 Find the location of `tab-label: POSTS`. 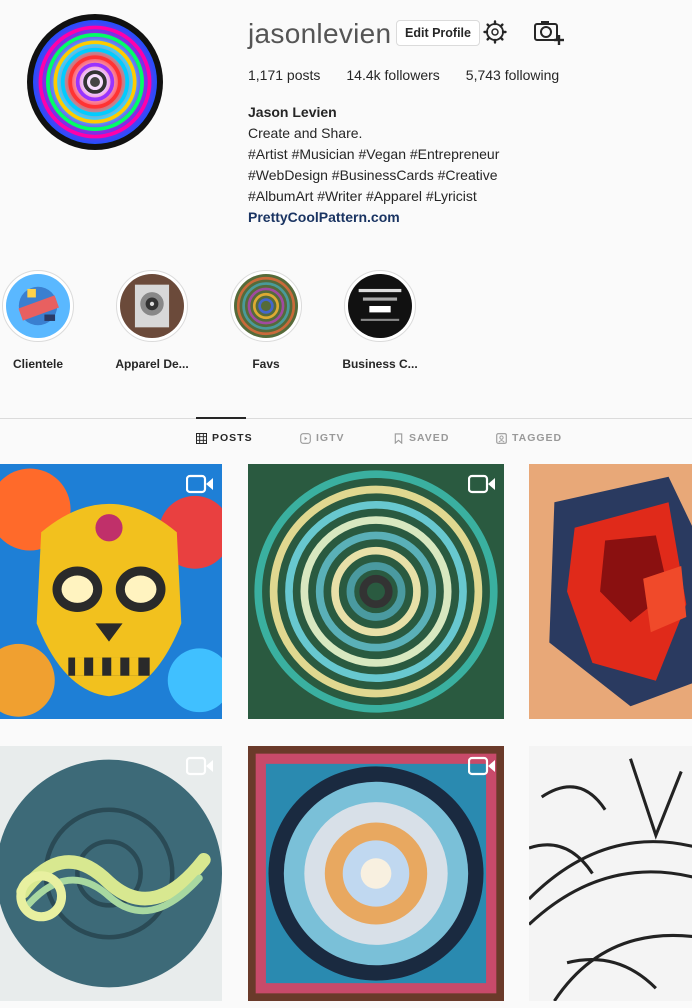

tab-label: POSTS is located at coordinates (232, 438).